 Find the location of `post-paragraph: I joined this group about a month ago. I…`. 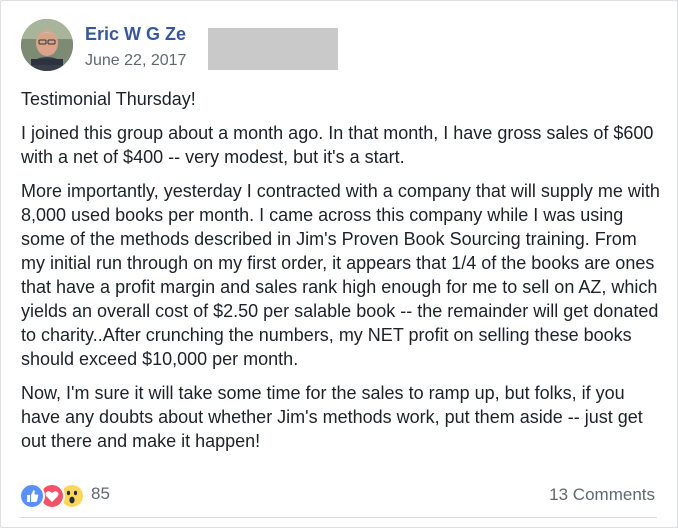

post-paragraph: I joined this group about a month ago. I… is located at coordinates (337, 145).